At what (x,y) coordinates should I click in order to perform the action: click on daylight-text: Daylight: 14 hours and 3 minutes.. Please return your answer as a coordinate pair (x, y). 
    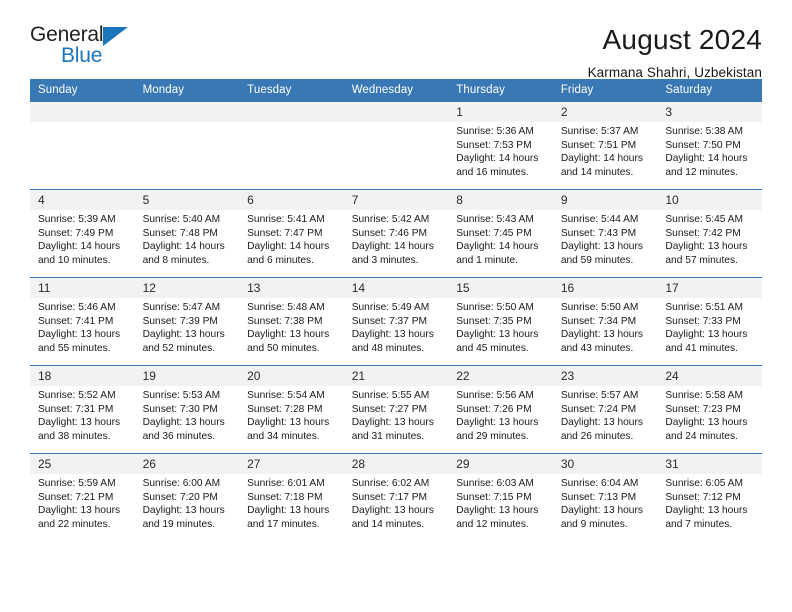
    Looking at the image, I should click on (392, 253).